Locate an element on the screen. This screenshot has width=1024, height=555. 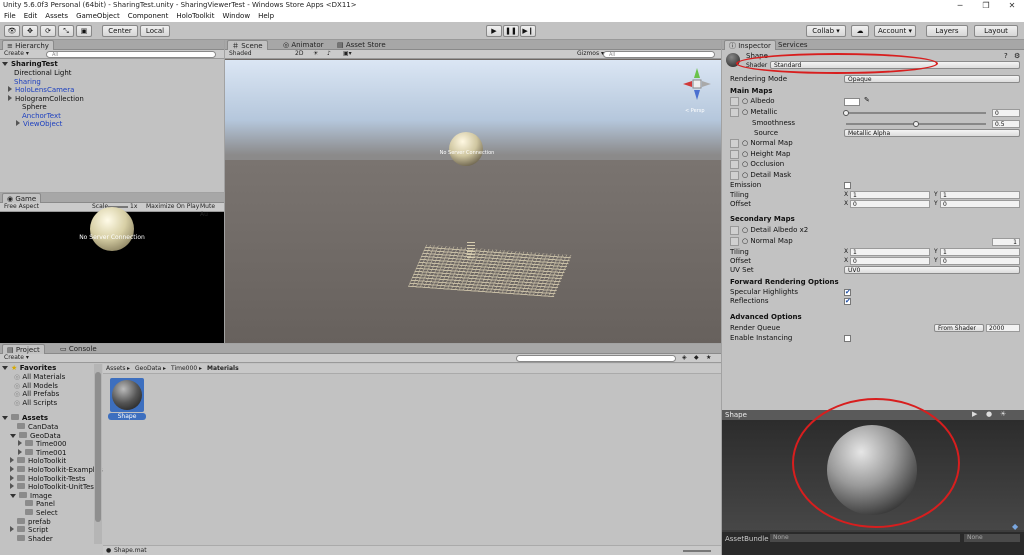
favorite-item: ◎ All Materials is located at coordinates (39, 377).